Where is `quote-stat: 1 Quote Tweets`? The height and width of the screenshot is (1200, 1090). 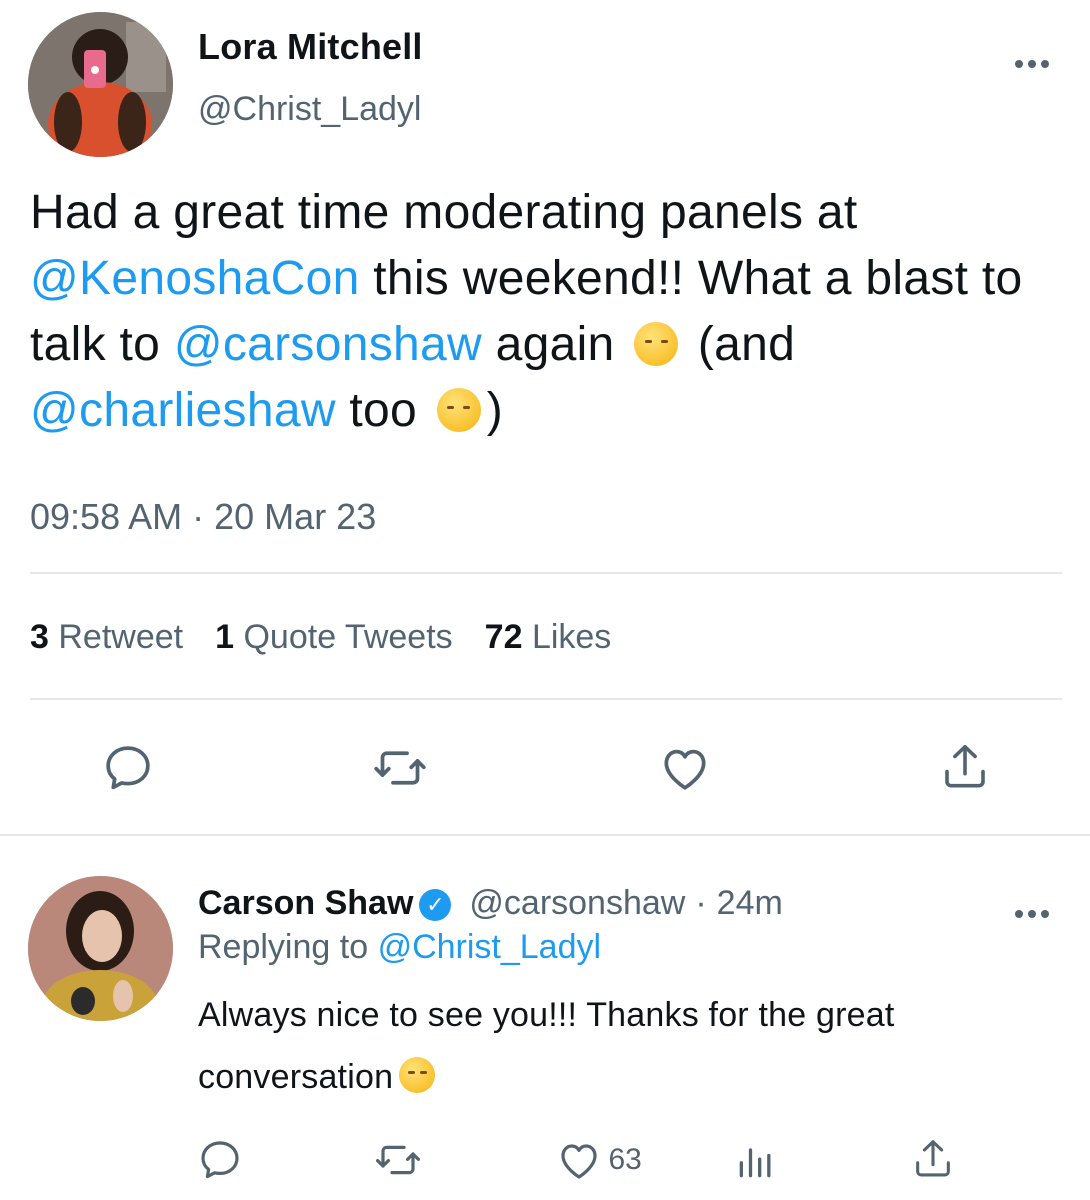 quote-stat: 1 Quote Tweets is located at coordinates (334, 637).